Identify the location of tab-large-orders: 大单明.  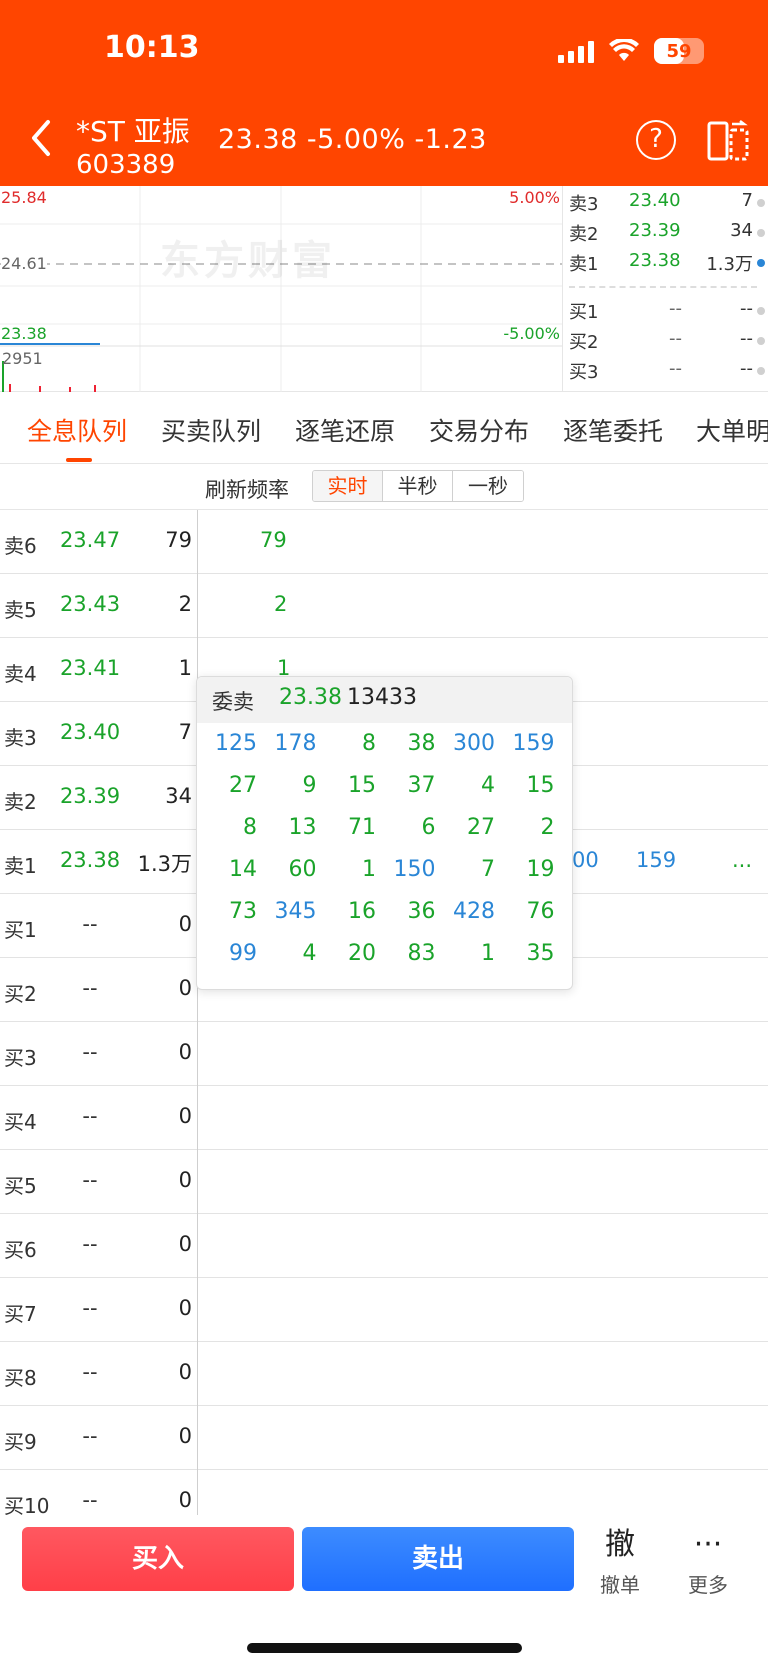
(732, 430).